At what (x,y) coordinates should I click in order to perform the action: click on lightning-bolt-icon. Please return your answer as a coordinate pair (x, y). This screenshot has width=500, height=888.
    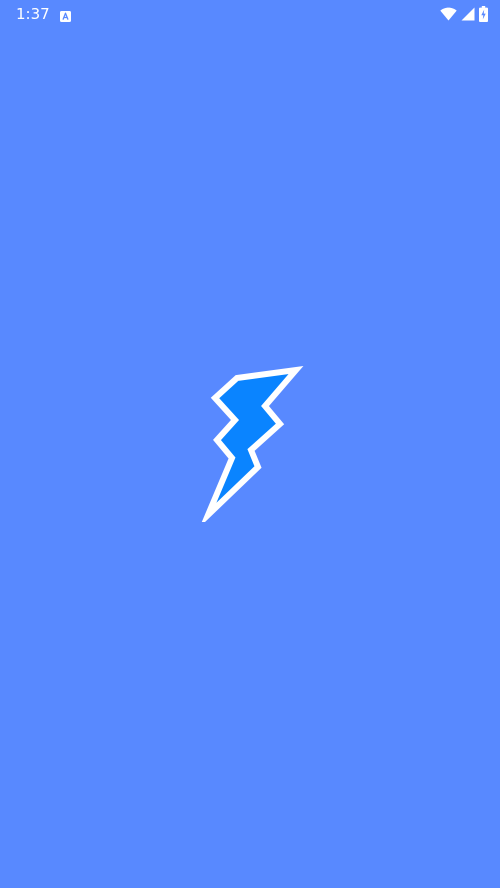
    Looking at the image, I should click on (251, 445).